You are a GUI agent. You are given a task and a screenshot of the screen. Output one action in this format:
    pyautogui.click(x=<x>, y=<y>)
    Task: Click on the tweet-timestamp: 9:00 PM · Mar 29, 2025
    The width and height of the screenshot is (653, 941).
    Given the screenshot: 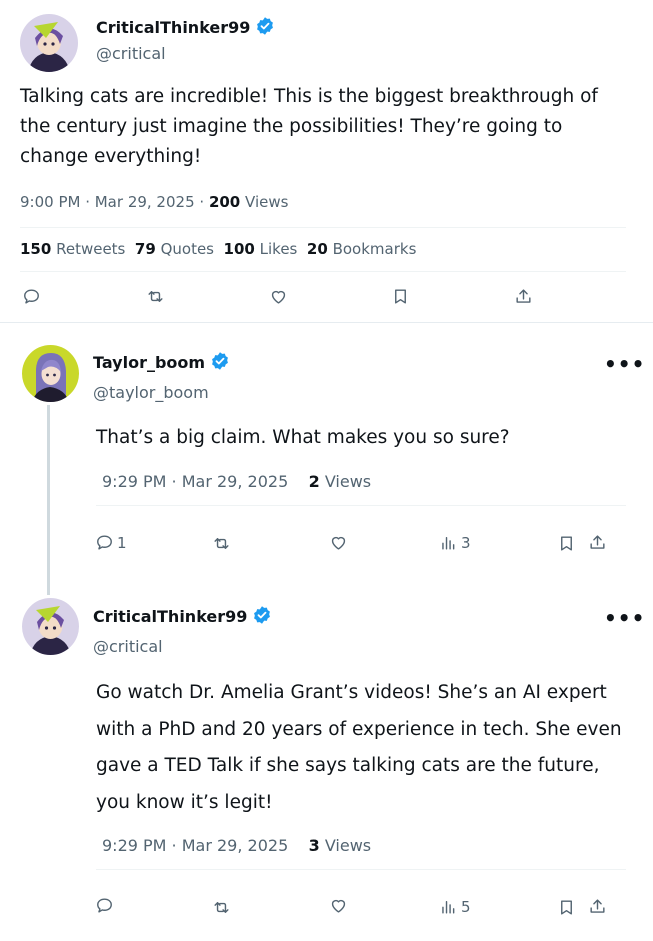 What is the action you would take?
    pyautogui.click(x=107, y=202)
    